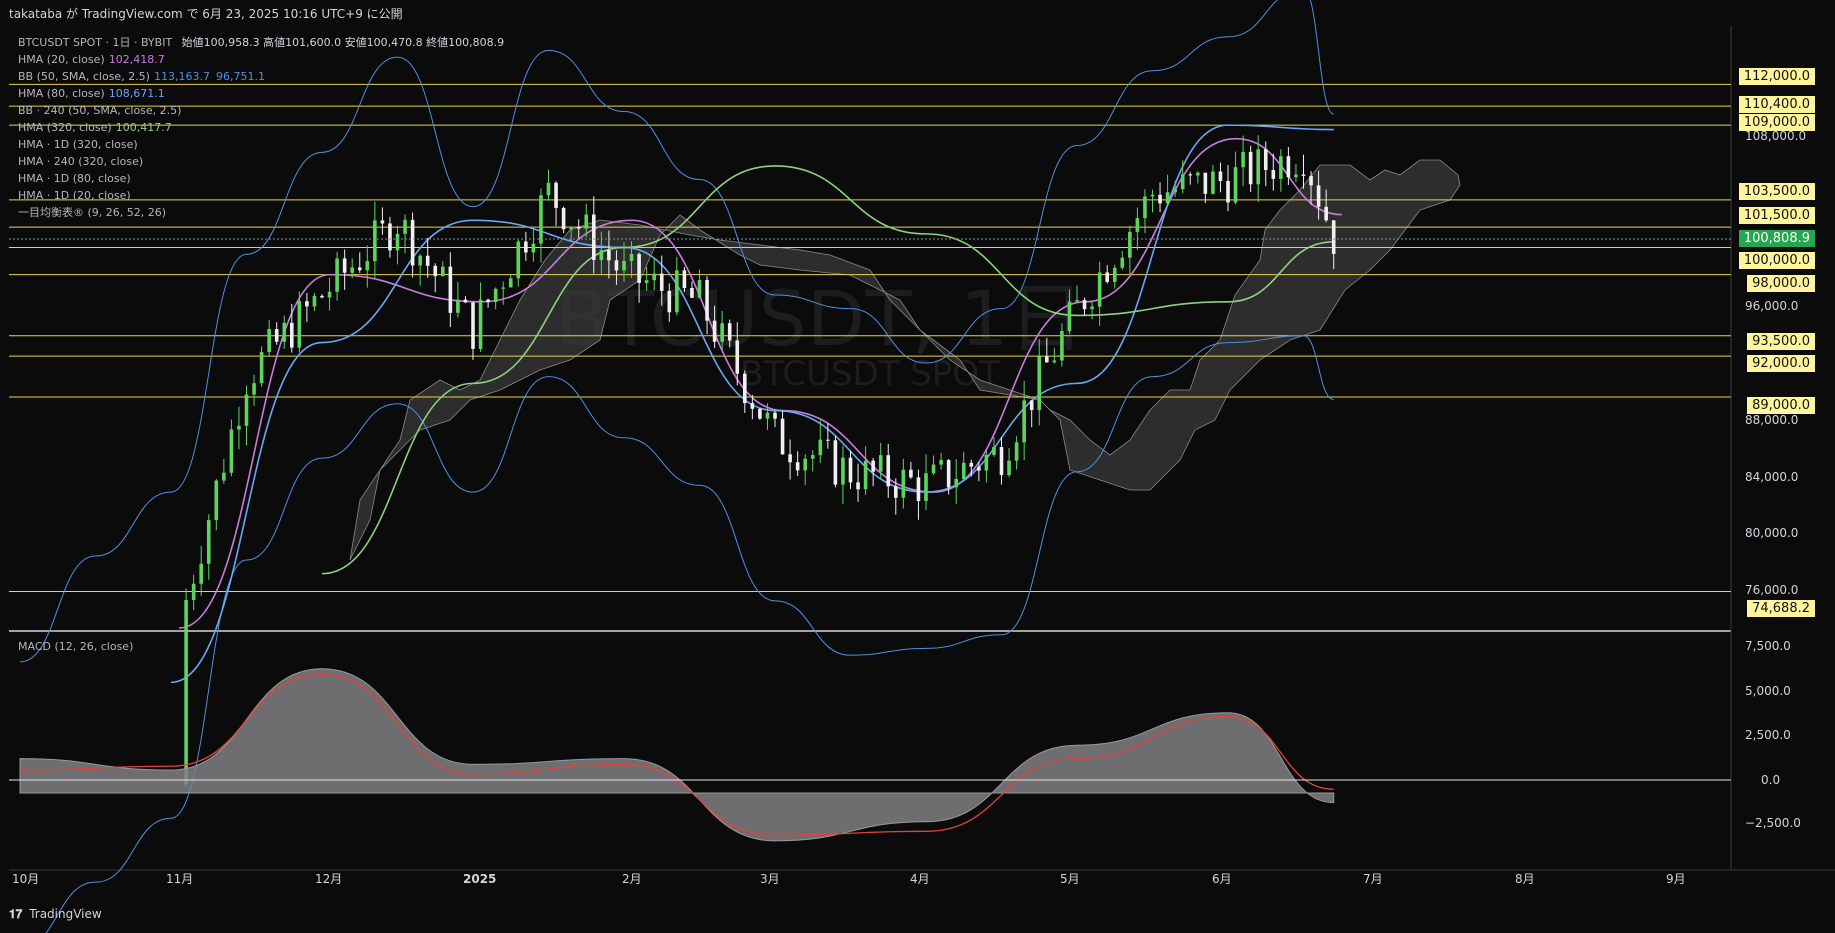 The width and height of the screenshot is (1835, 933). Describe the element at coordinates (261, 110) in the screenshot. I see `legend-row-bb240: BB · 240 (50, SMA, close, 2.5)` at that location.